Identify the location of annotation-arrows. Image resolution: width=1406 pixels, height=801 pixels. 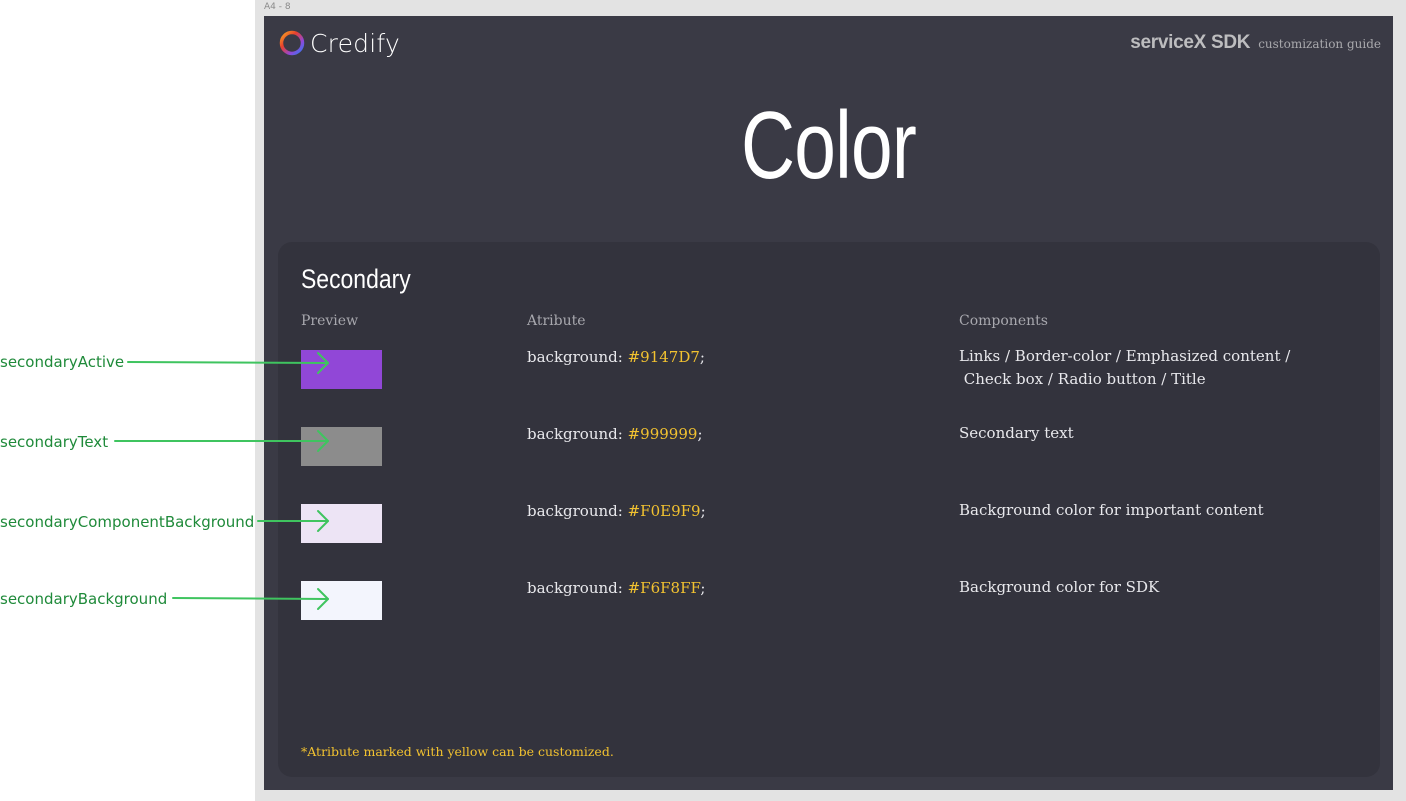
(221, 481).